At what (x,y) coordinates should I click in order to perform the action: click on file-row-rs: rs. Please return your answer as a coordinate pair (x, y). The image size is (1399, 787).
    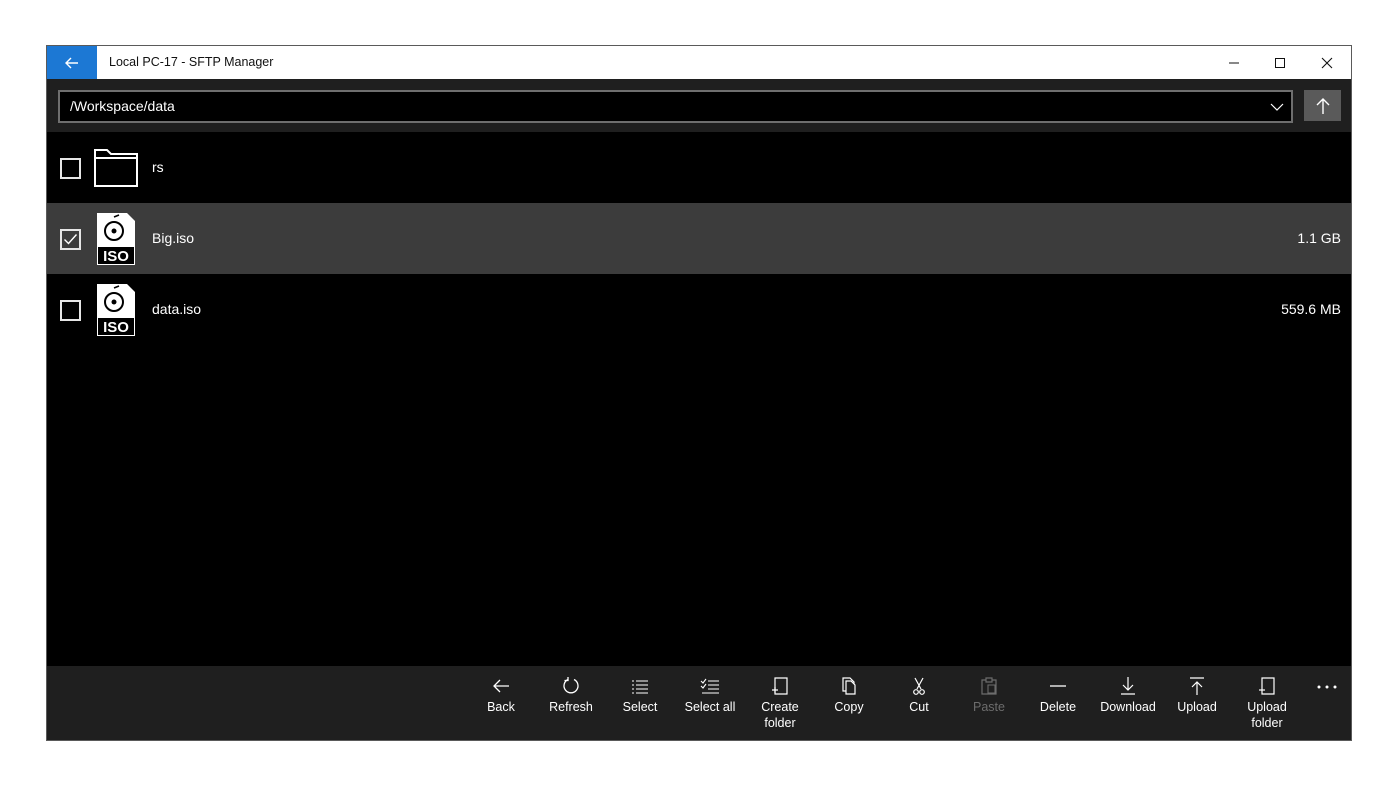
    Looking at the image, I should click on (699, 167).